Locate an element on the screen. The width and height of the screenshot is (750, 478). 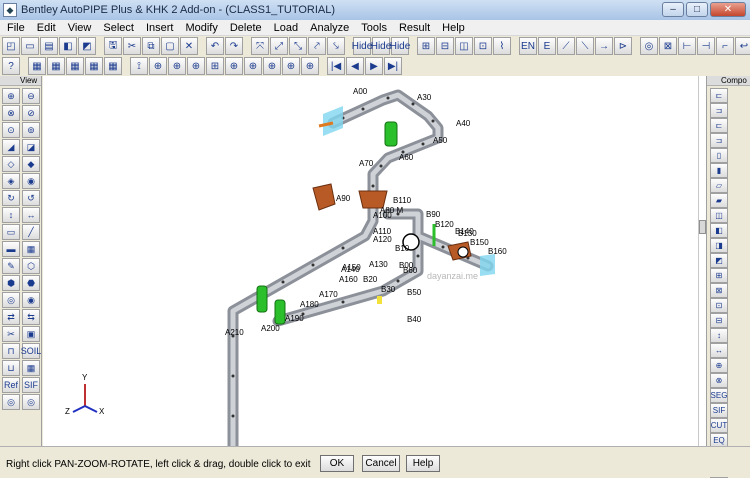
tb2-button-3: ▦ is located at coordinates (75, 66).